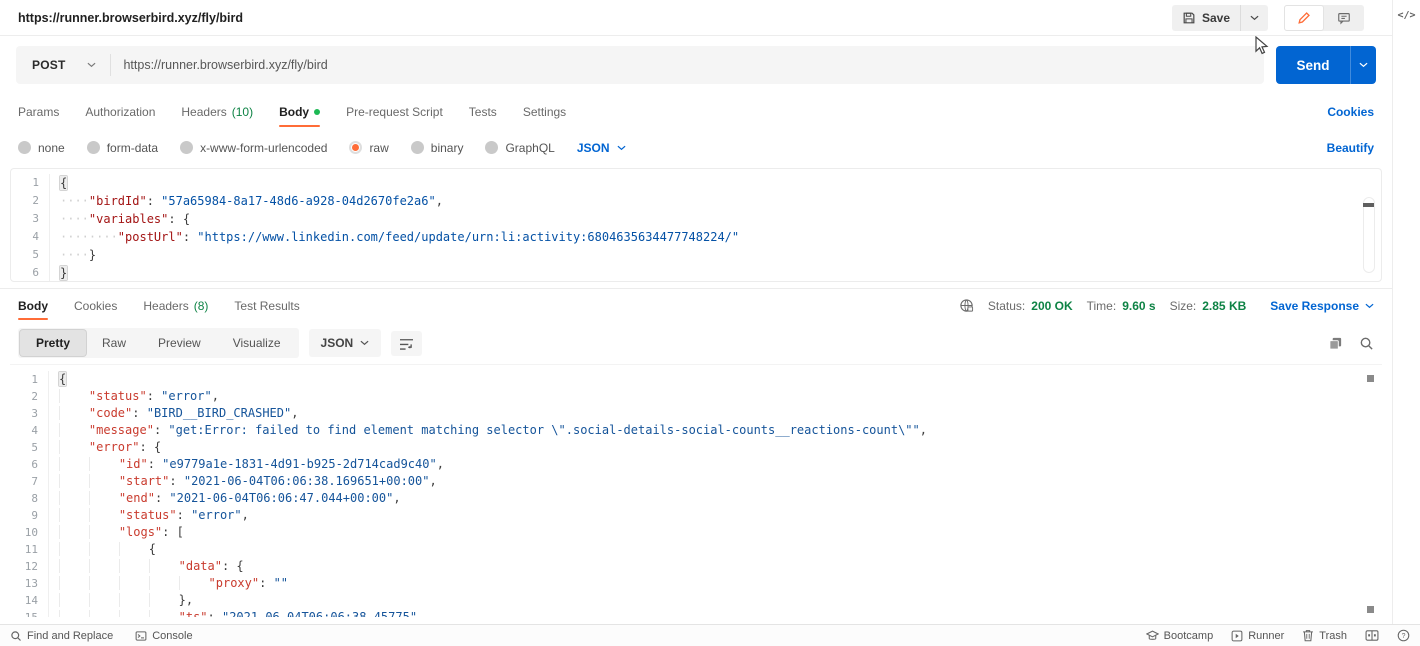  I want to click on code-content: "end": "2021-06-04T06:06:47.044+00:00",, so click(224, 498).